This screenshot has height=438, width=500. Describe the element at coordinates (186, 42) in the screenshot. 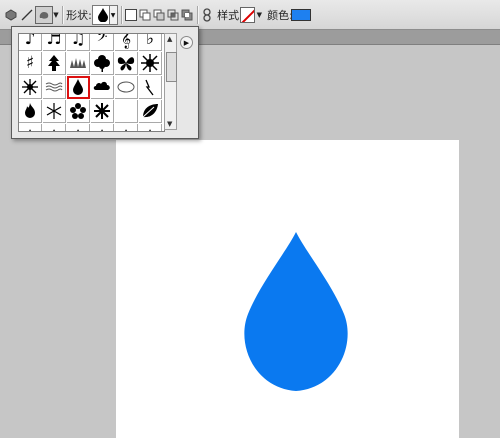

I see `panel-menu-icon: ▶` at that location.